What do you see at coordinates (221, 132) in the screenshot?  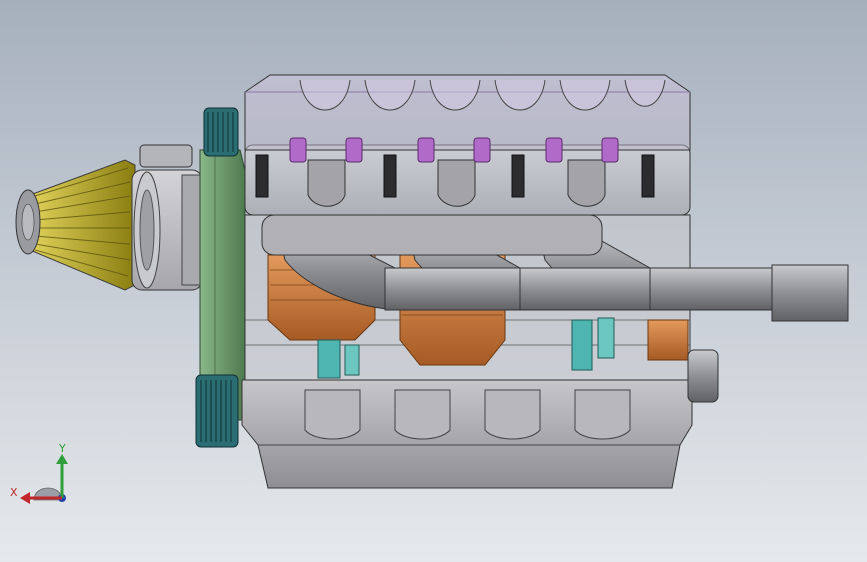 I see `upper-pulley` at bounding box center [221, 132].